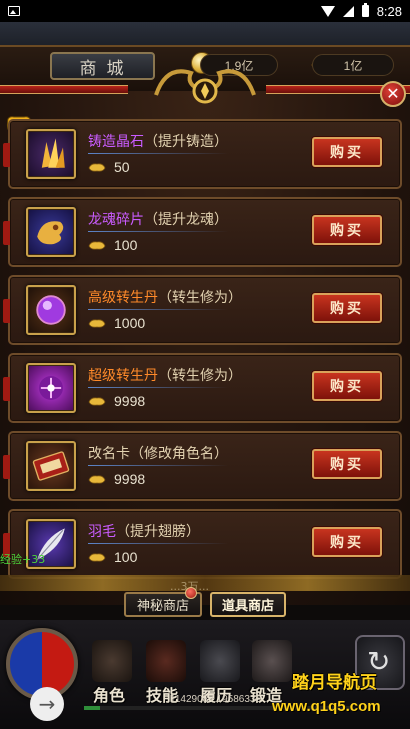 The image size is (410, 729). Describe the element at coordinates (116, 142) in the screenshot. I see `item-name: 铸造晶石` at that location.